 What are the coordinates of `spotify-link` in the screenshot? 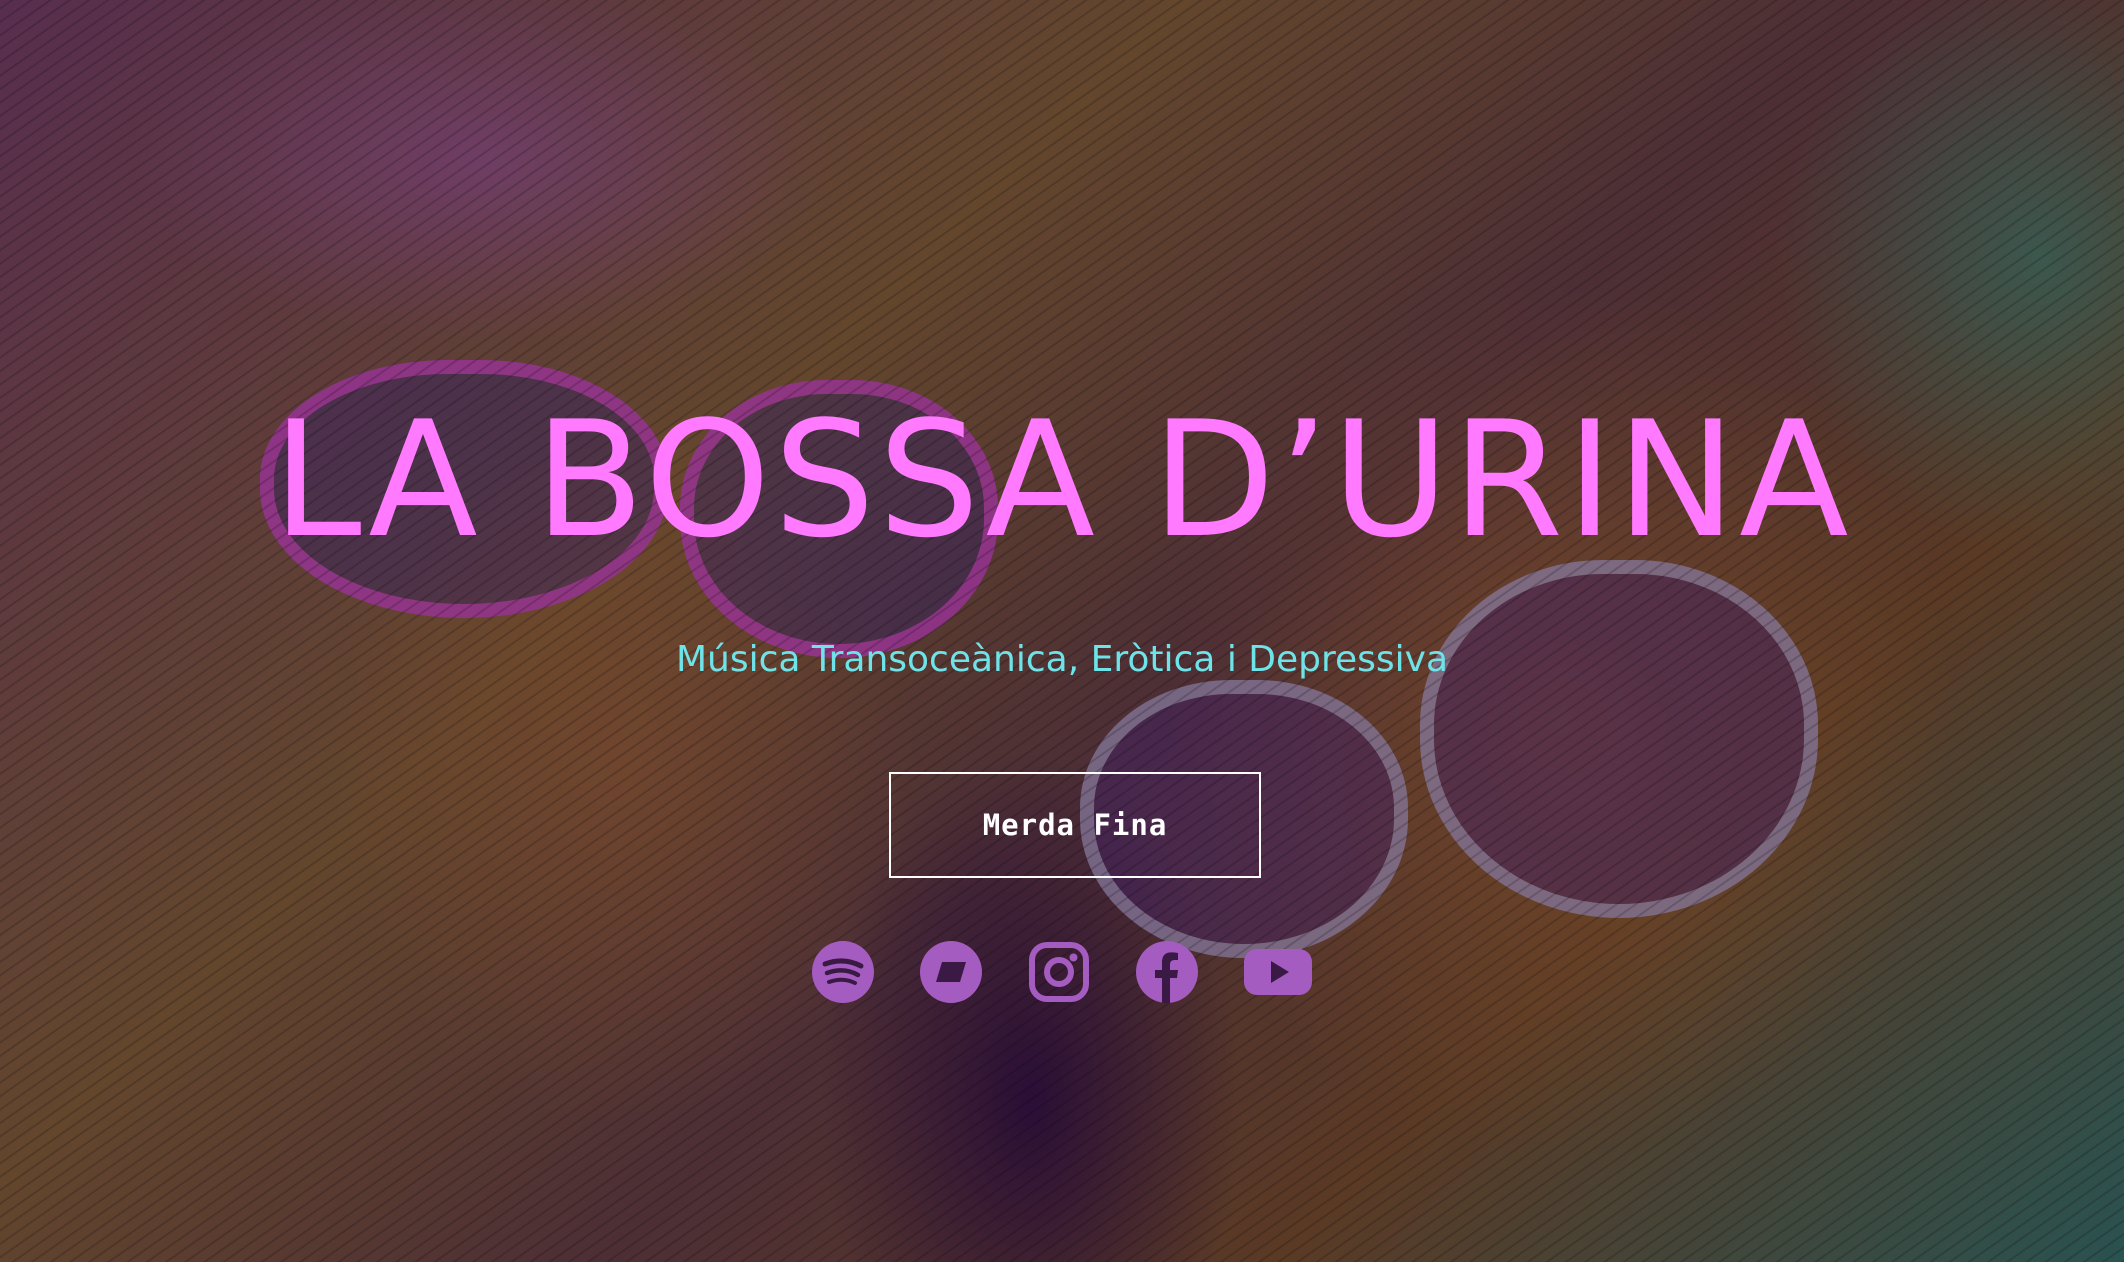 It's located at (843, 972).